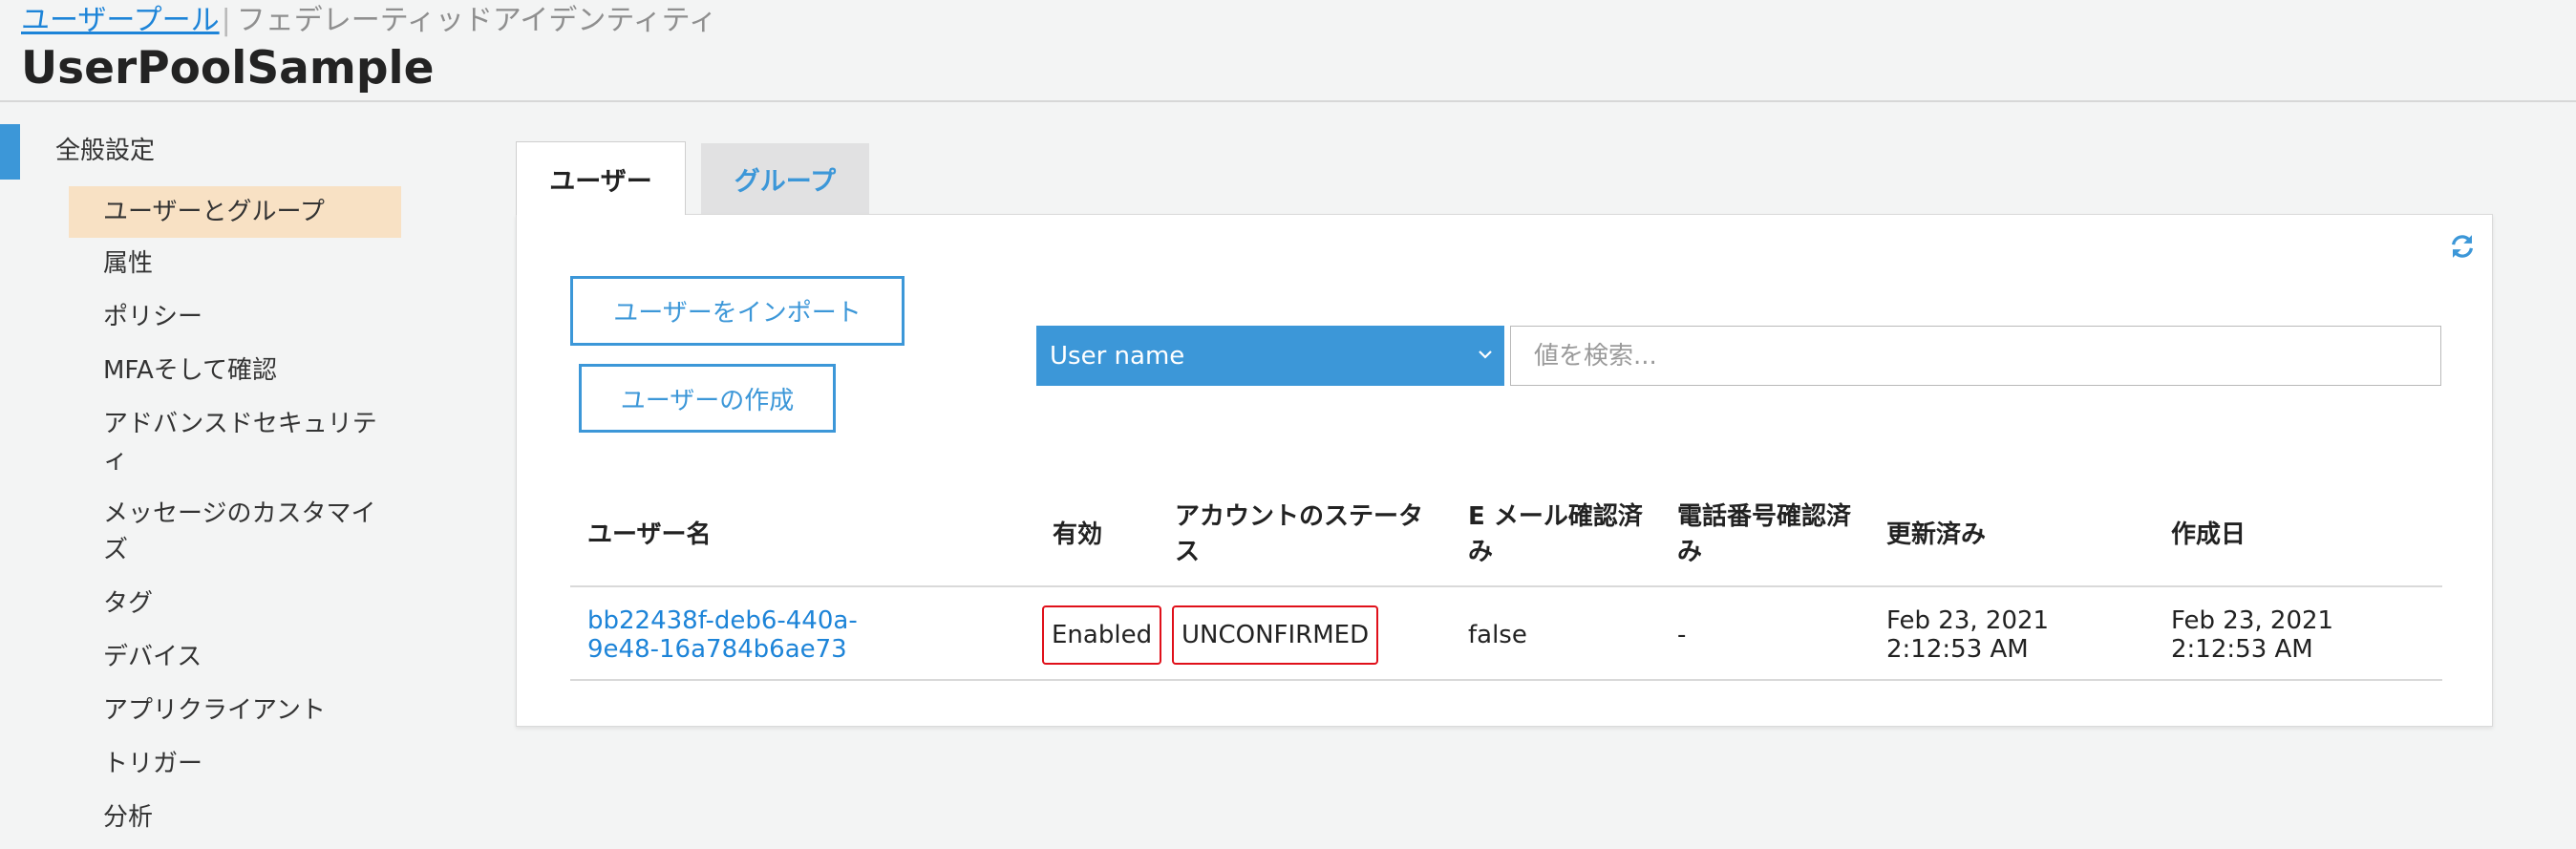 The height and width of the screenshot is (849, 2576). What do you see at coordinates (2010, 534) in the screenshot?
I see `column-header-updated: 更新済み` at bounding box center [2010, 534].